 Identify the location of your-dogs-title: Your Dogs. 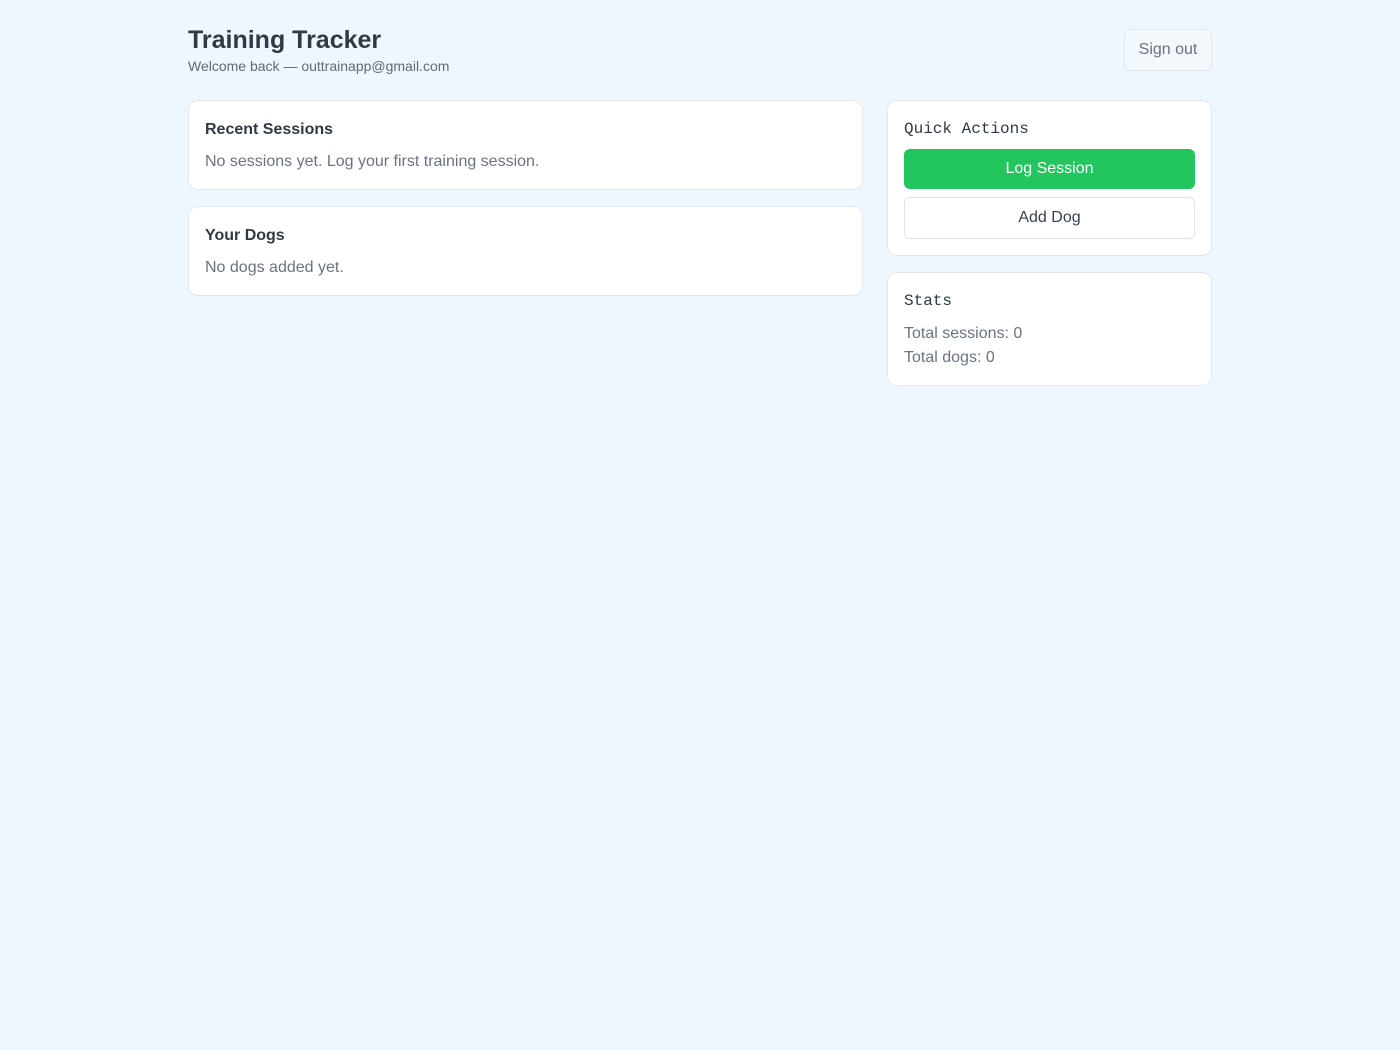
(245, 235).